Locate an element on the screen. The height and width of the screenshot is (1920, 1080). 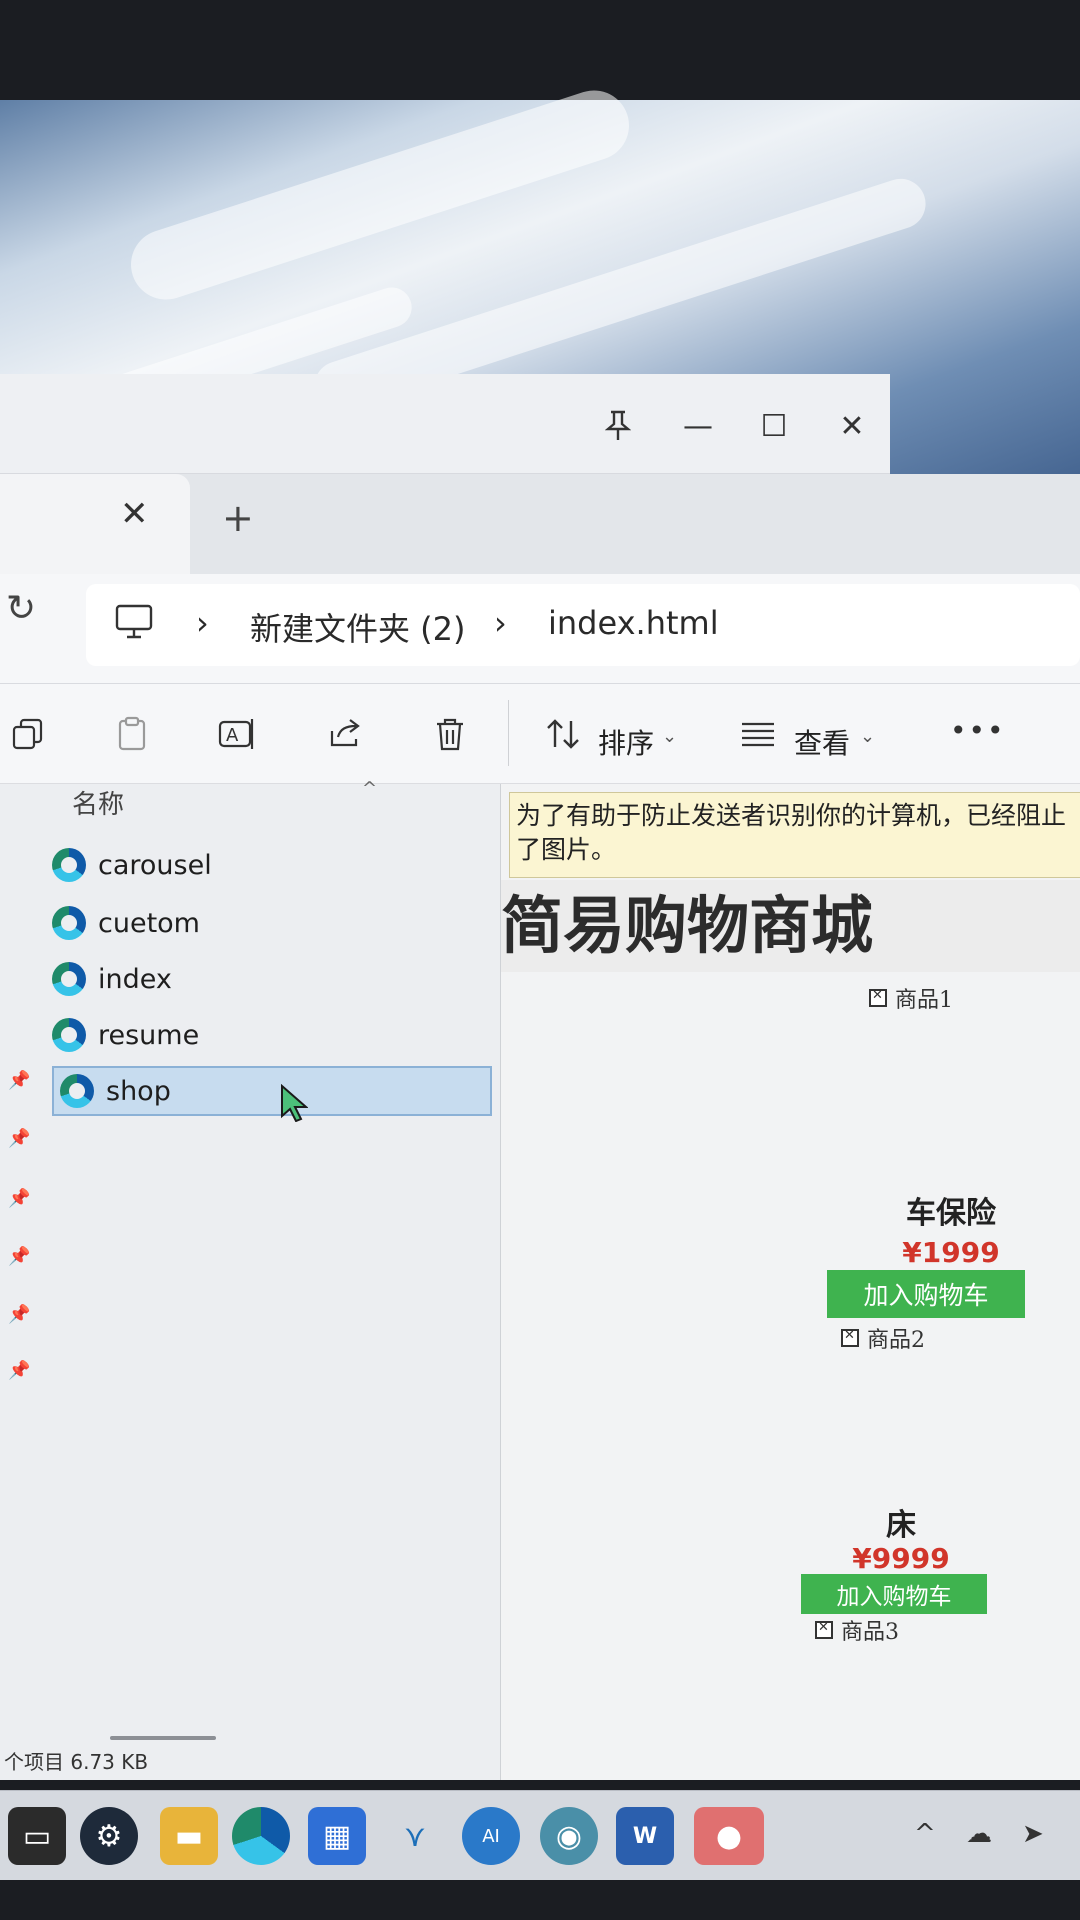
address-bar: › 新建文件夹 (2) › index.html is located at coordinates (583, 625).